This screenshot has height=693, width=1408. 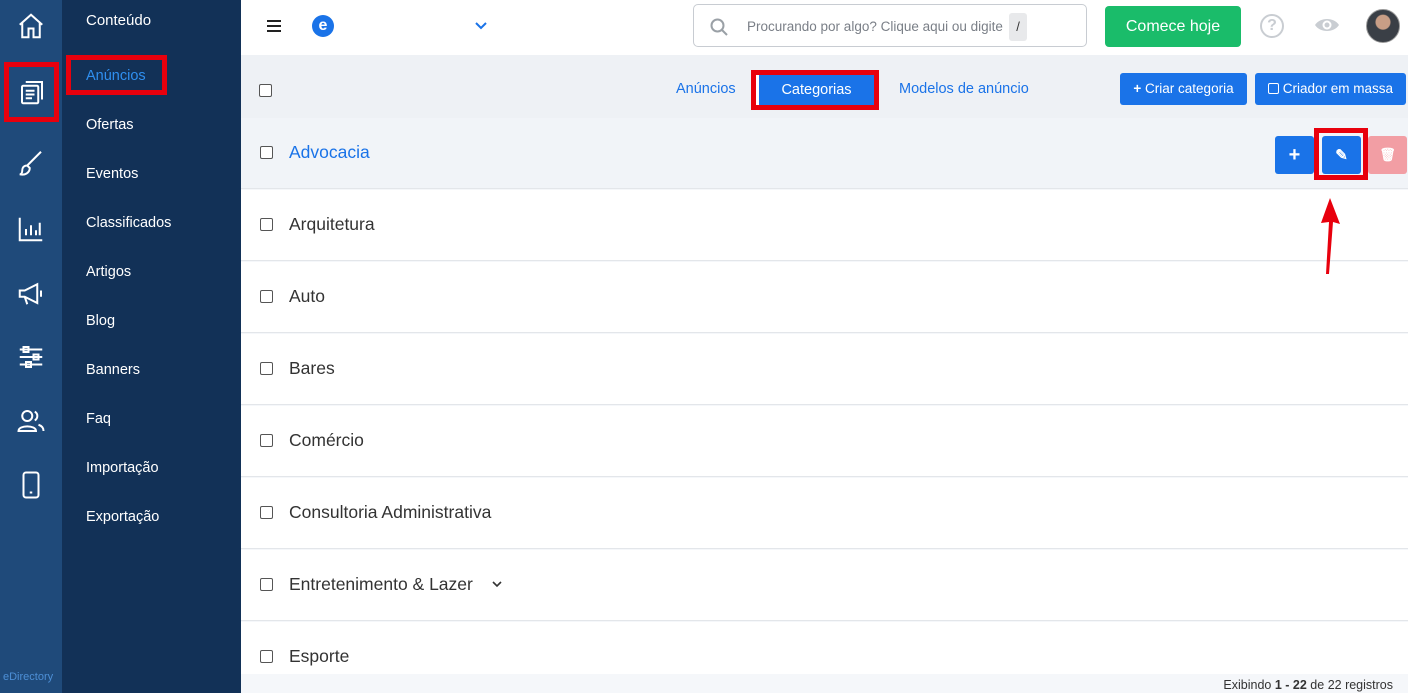 I want to click on help-icon: ?, so click(x=1272, y=26).